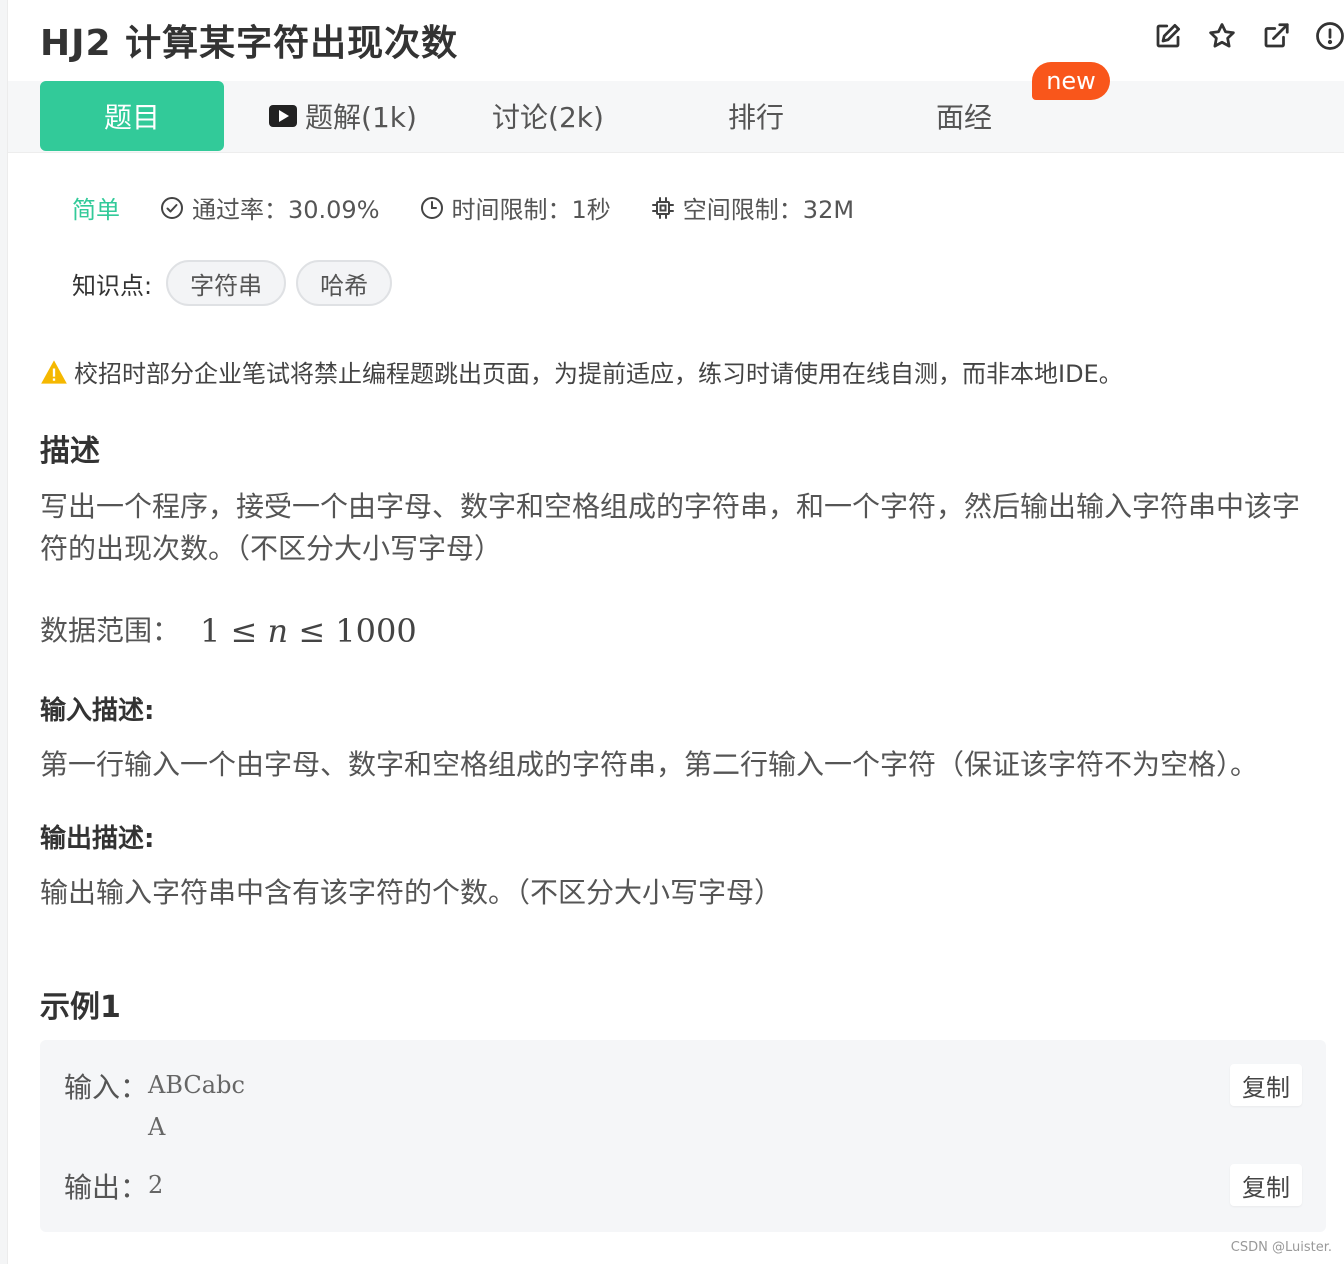 Image resolution: width=1344 pixels, height=1264 pixels. I want to click on memory-limit-text: 空间限制：32M, so click(768, 210).